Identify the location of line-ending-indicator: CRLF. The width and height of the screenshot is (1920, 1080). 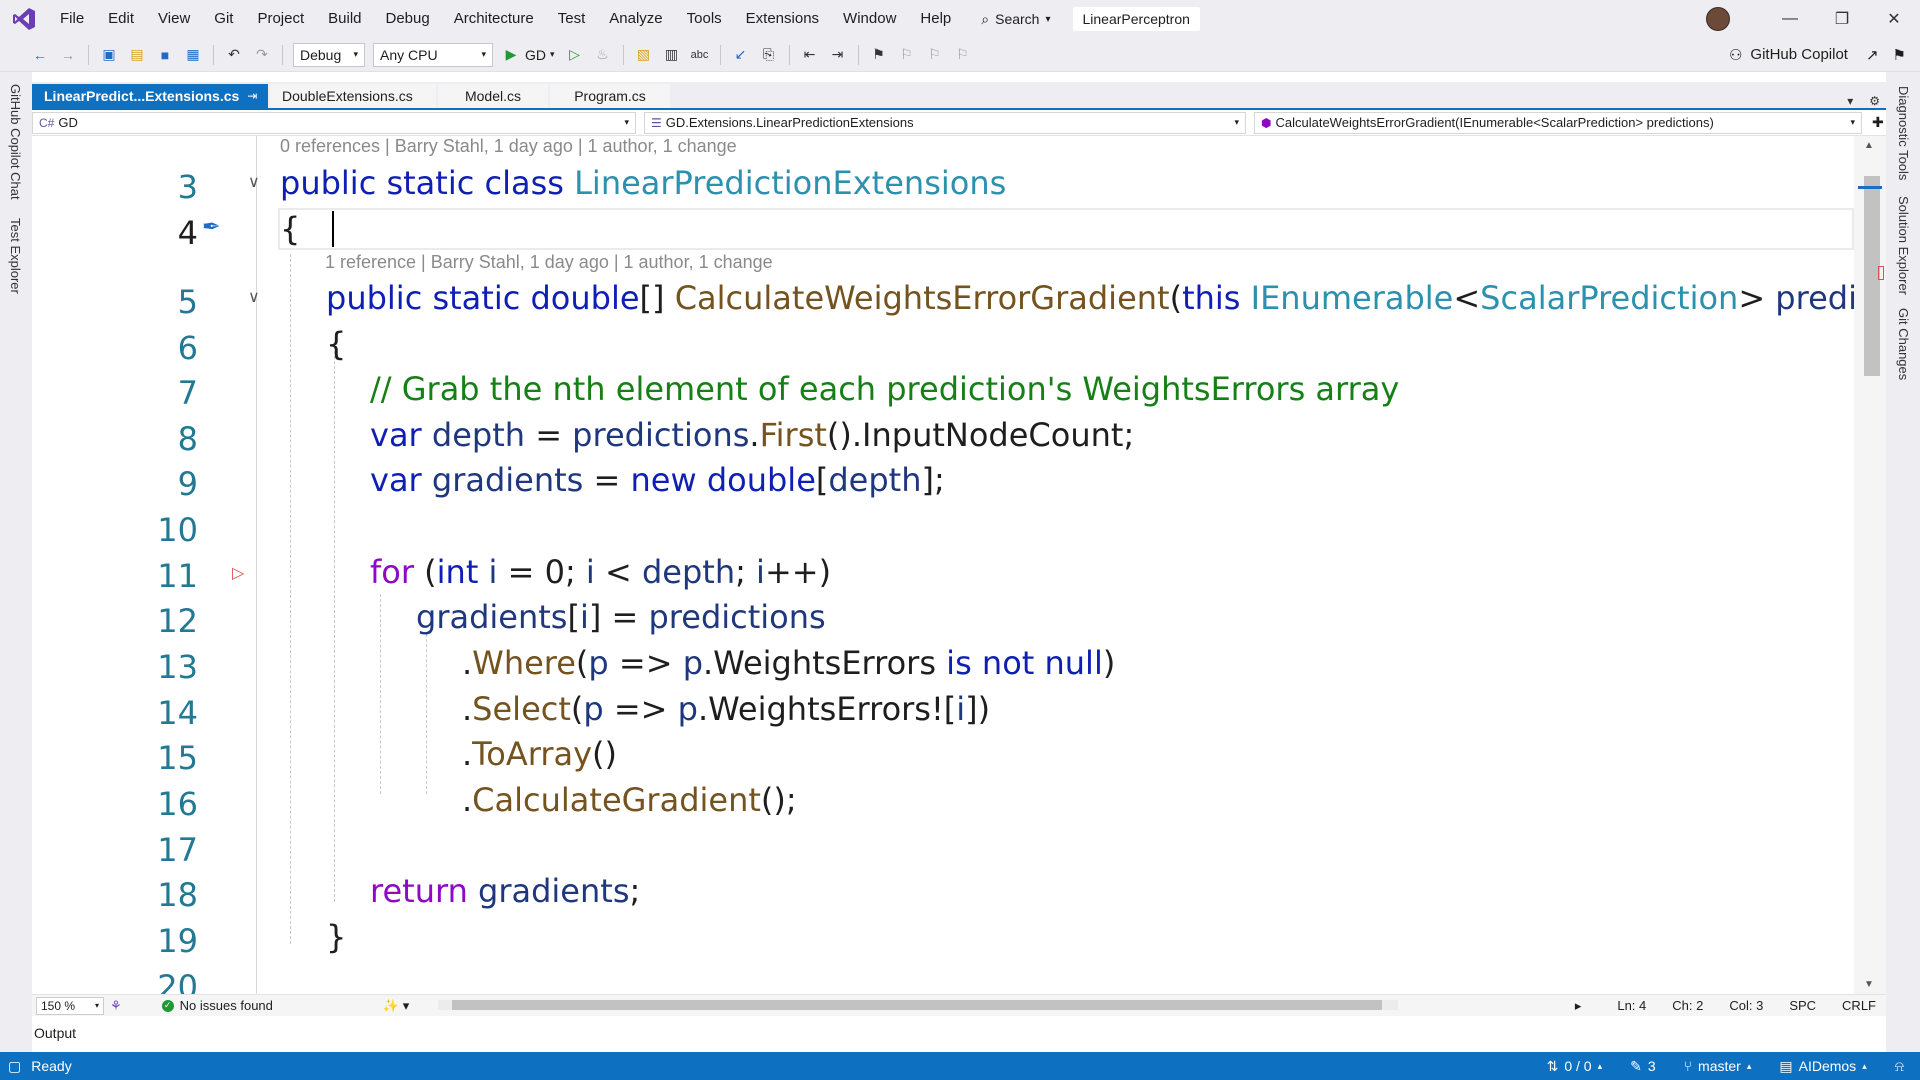
(1859, 1006).